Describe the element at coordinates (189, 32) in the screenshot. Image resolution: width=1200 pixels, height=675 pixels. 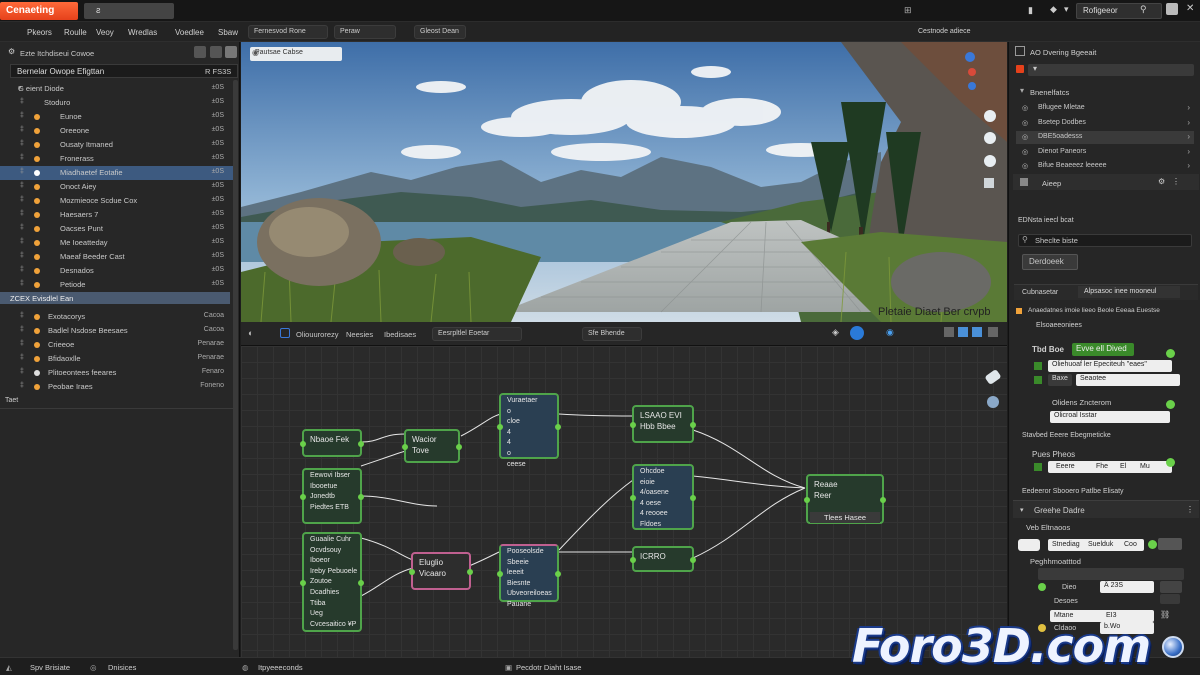
I see `menu-item: Voedlee` at that location.